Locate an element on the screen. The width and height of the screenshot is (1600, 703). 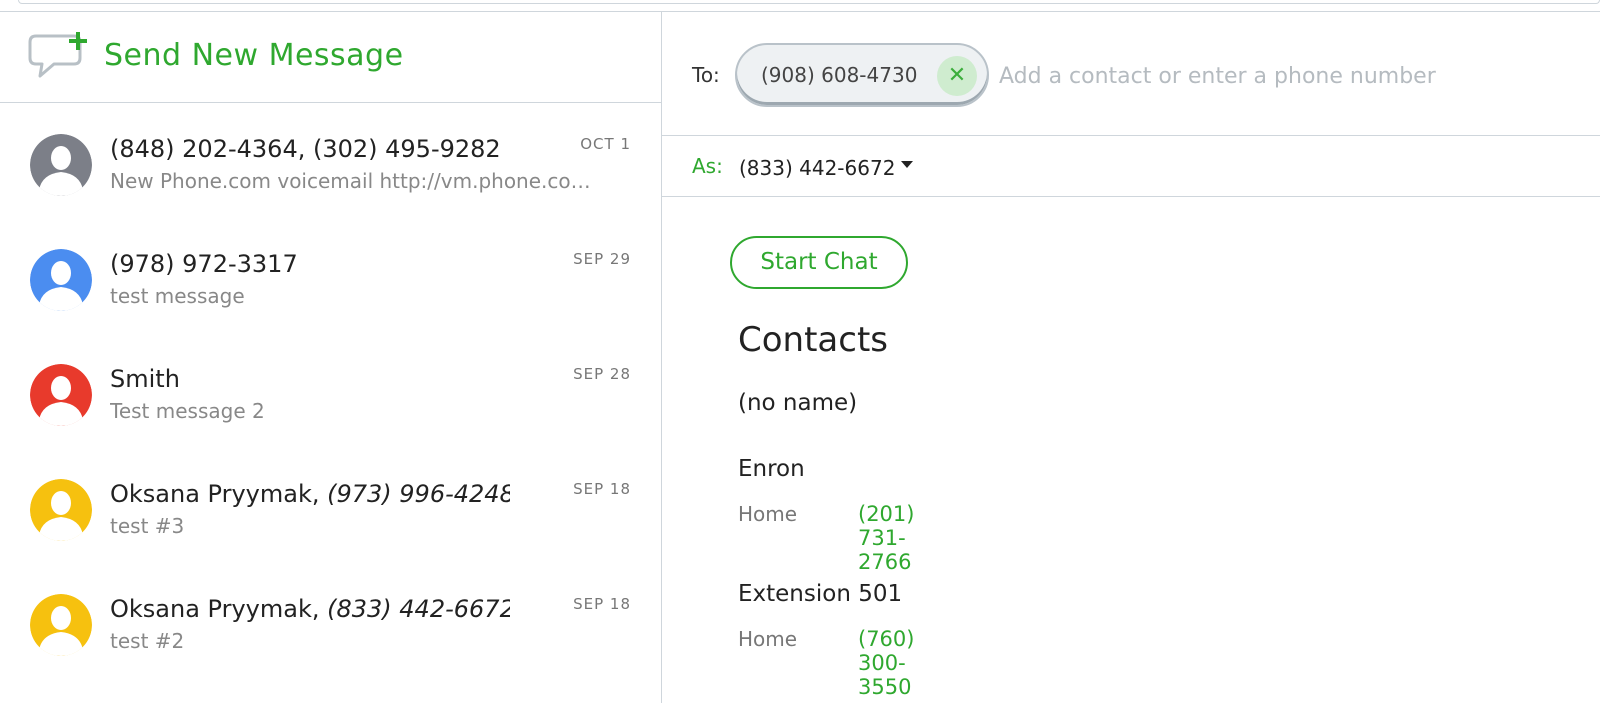
conversation-snippet: test #2 is located at coordinates (147, 641).